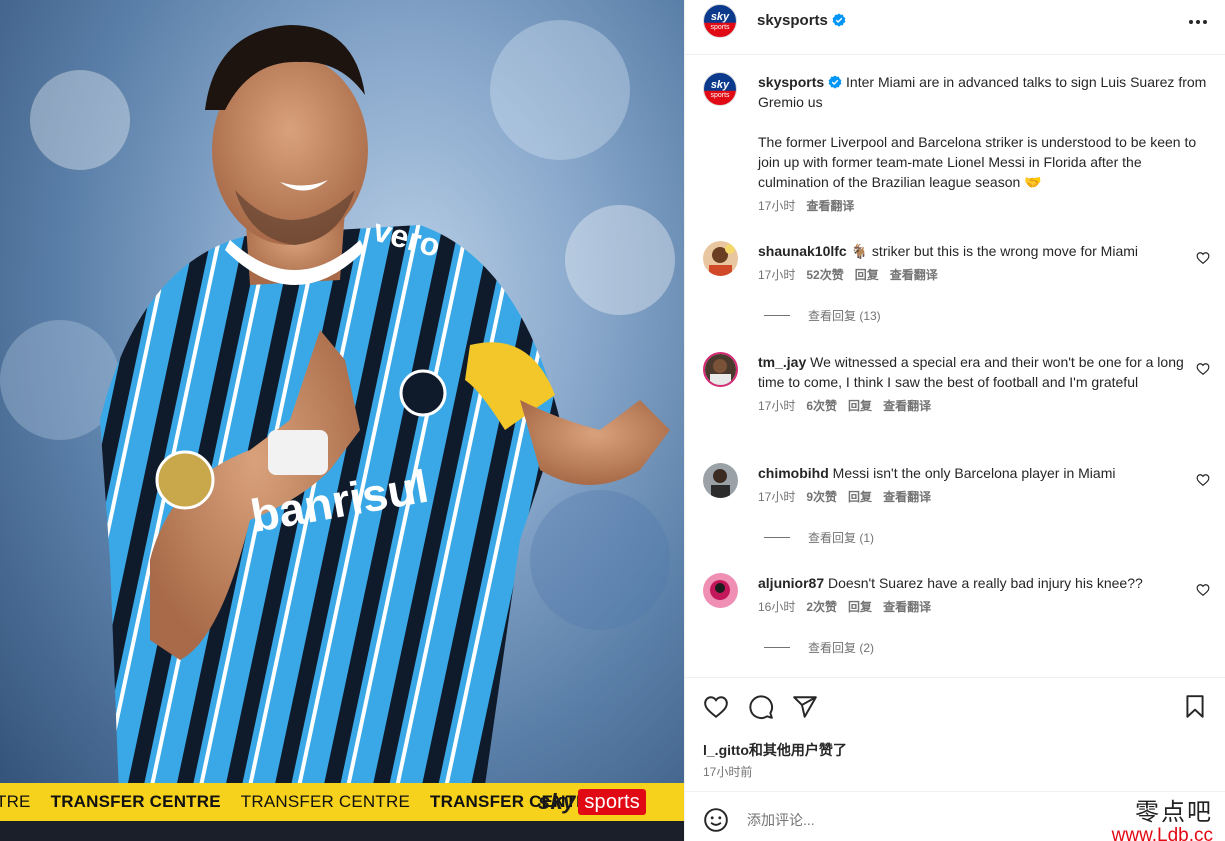  I want to click on view-replies-button: 查看回复 (13), so click(988, 315).